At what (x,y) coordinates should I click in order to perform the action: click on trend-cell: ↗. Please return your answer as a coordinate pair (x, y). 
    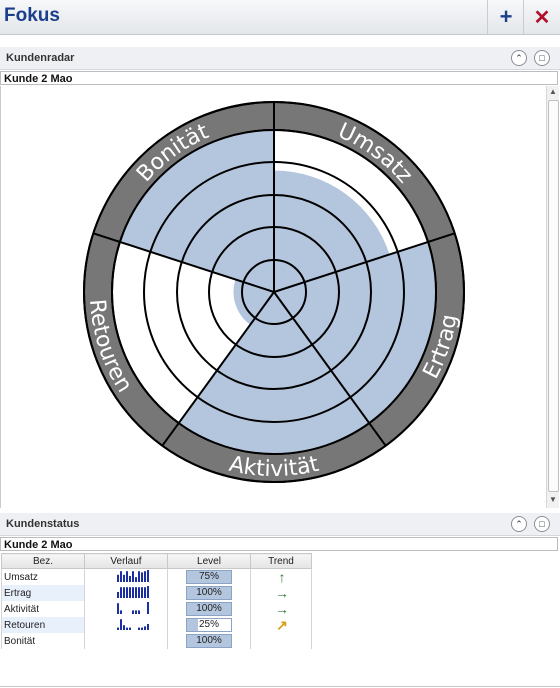
    Looking at the image, I should click on (281, 624).